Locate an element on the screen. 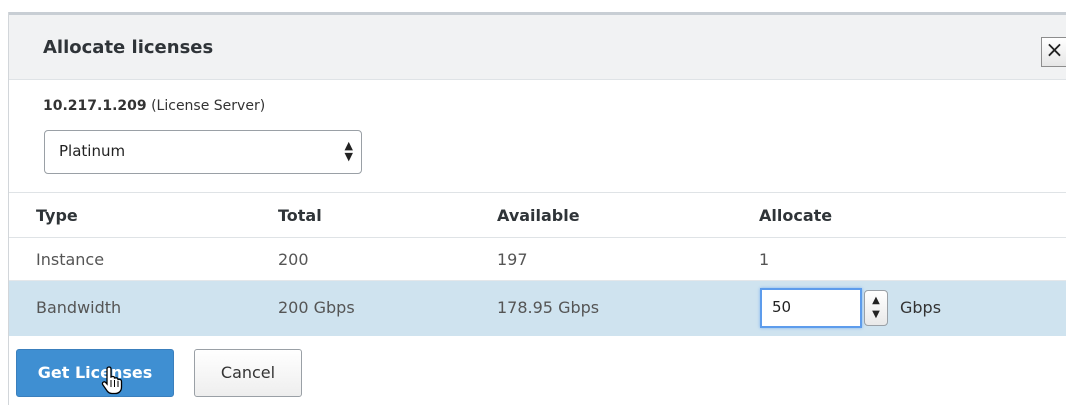  cell-available: 178.95 Gbps is located at coordinates (548, 307).